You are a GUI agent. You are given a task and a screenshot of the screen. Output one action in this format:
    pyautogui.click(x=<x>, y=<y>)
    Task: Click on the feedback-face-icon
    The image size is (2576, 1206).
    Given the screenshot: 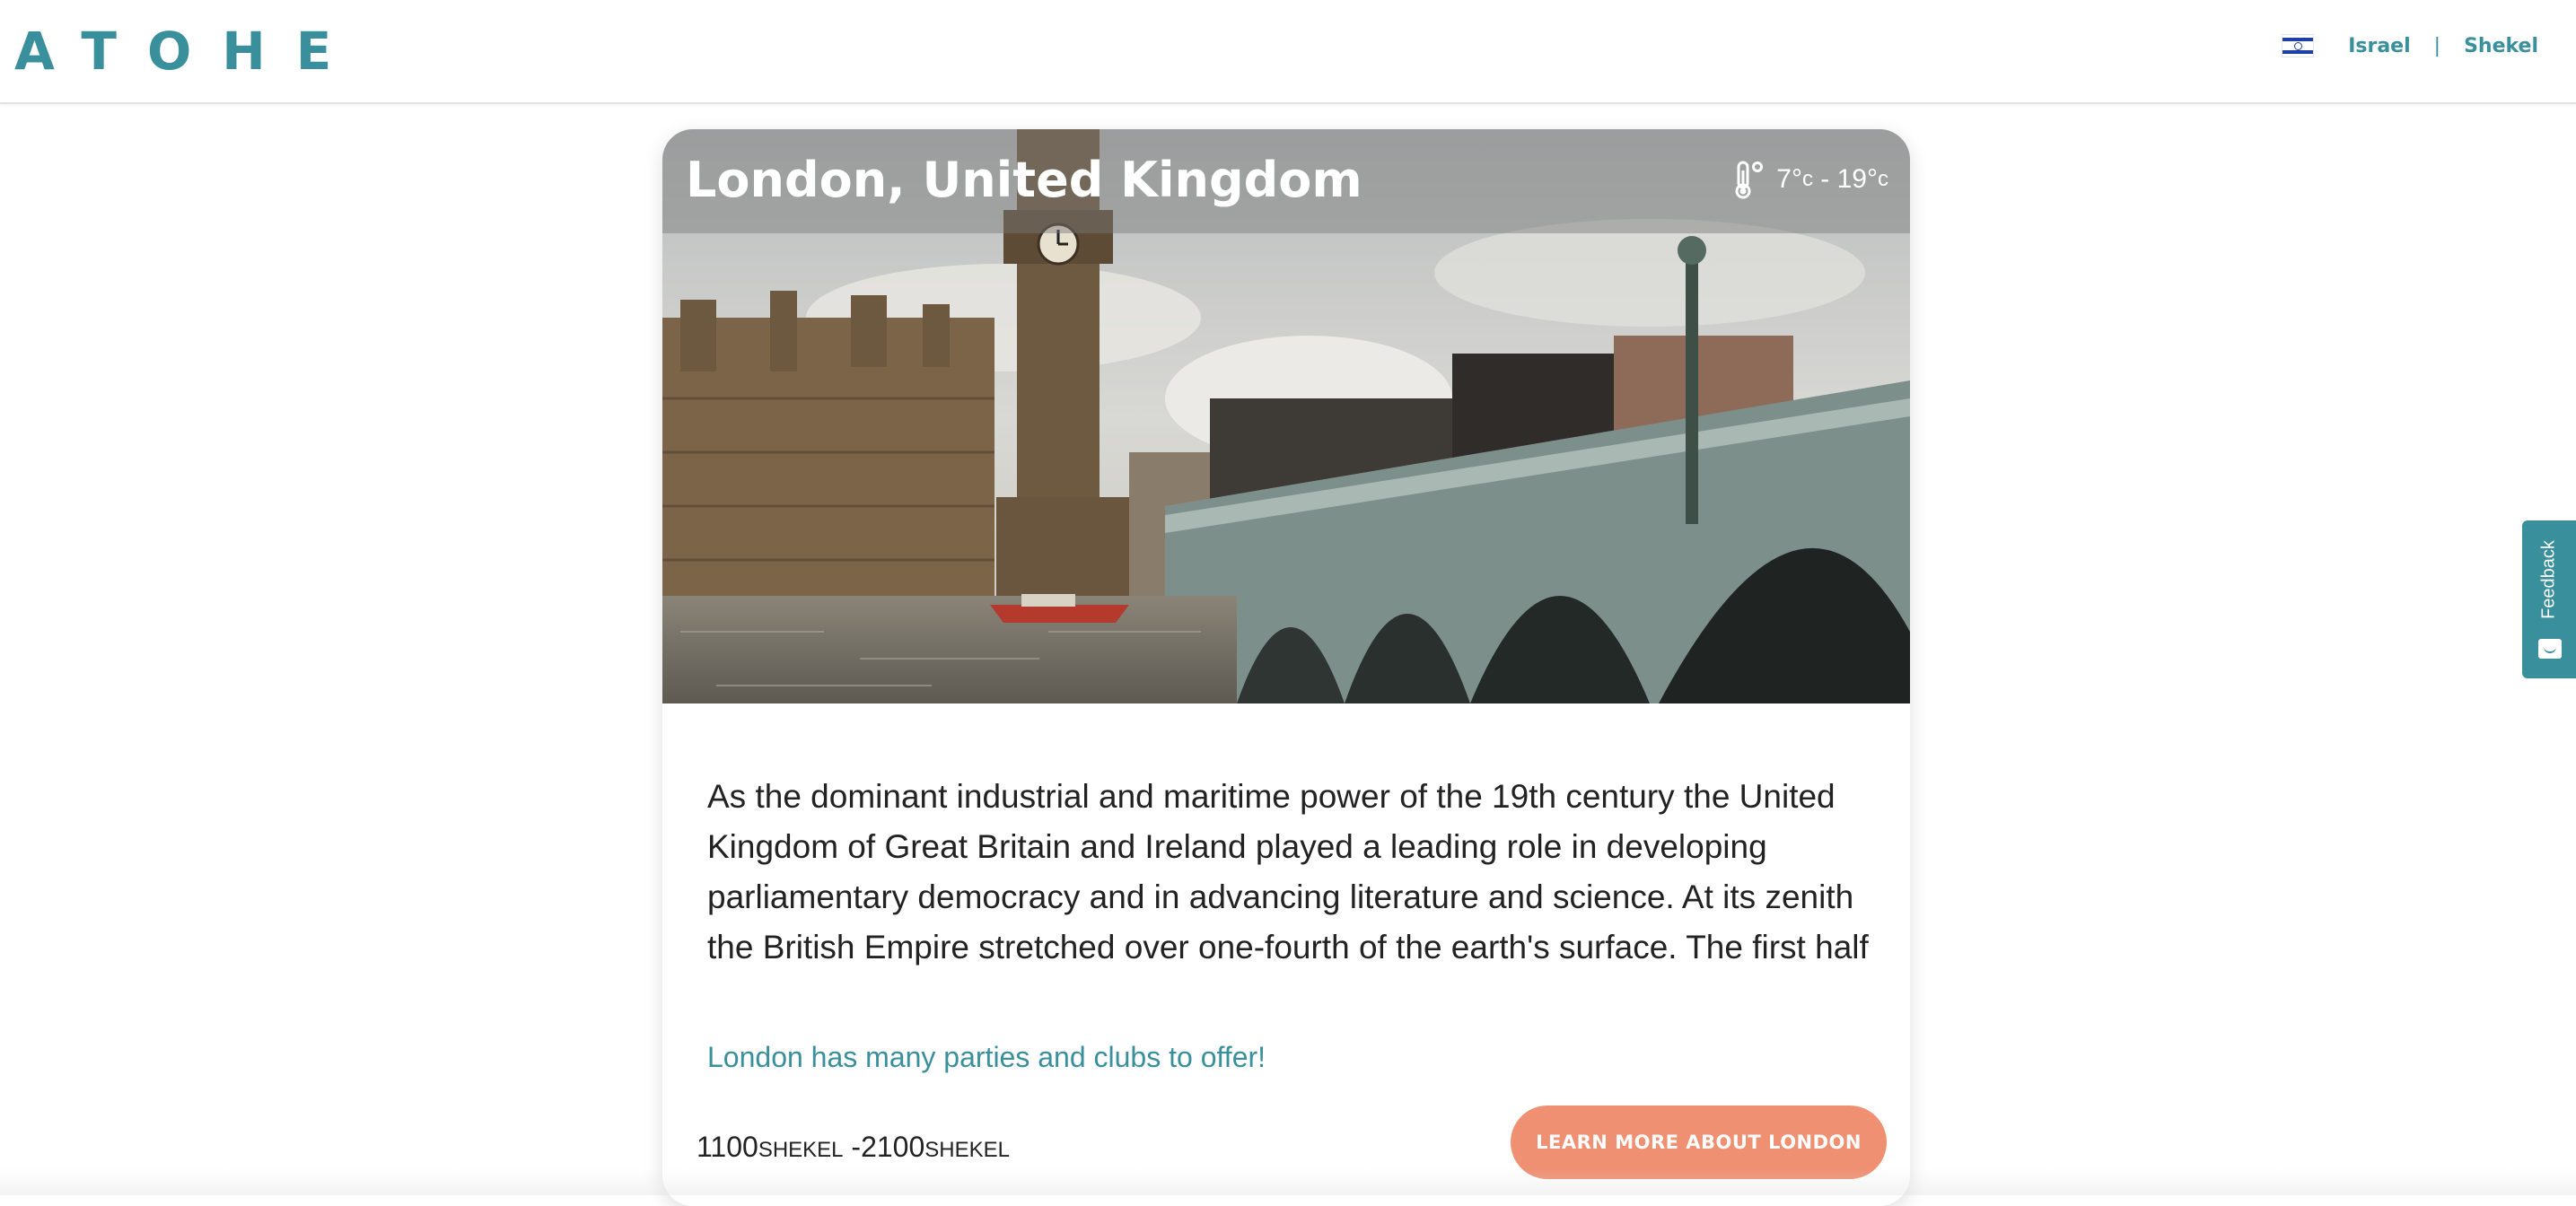 What is the action you would take?
    pyautogui.click(x=2550, y=649)
    